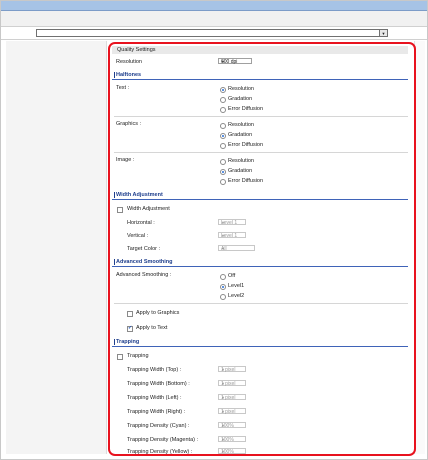  Describe the element at coordinates (232, 451) in the screenshot. I see `trapping-density-yellow-select: 100% ▼` at that location.